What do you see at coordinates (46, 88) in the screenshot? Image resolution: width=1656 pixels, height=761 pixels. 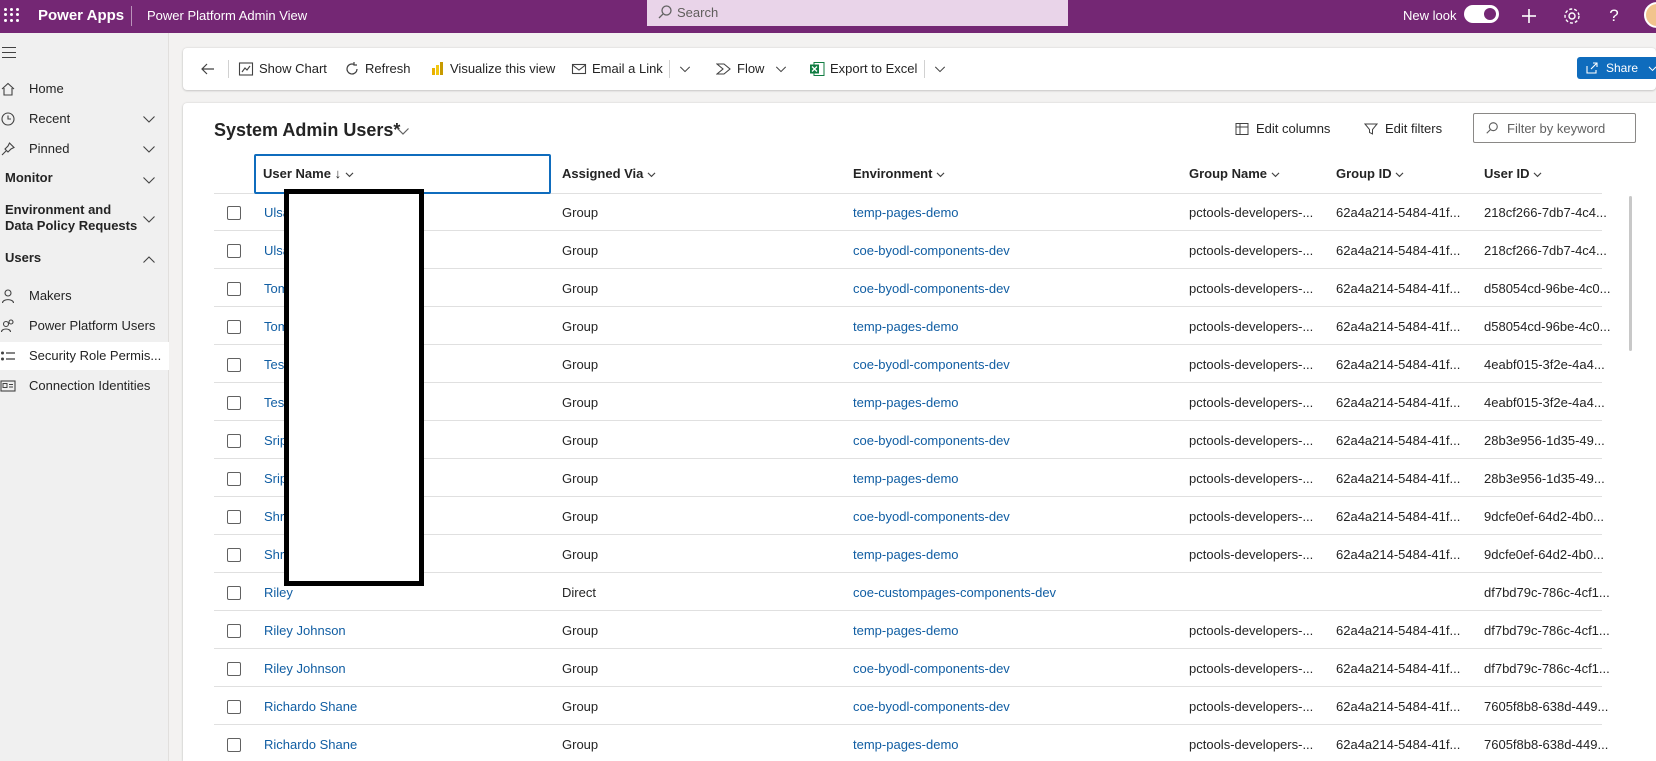 I see `nav-label: Home` at bounding box center [46, 88].